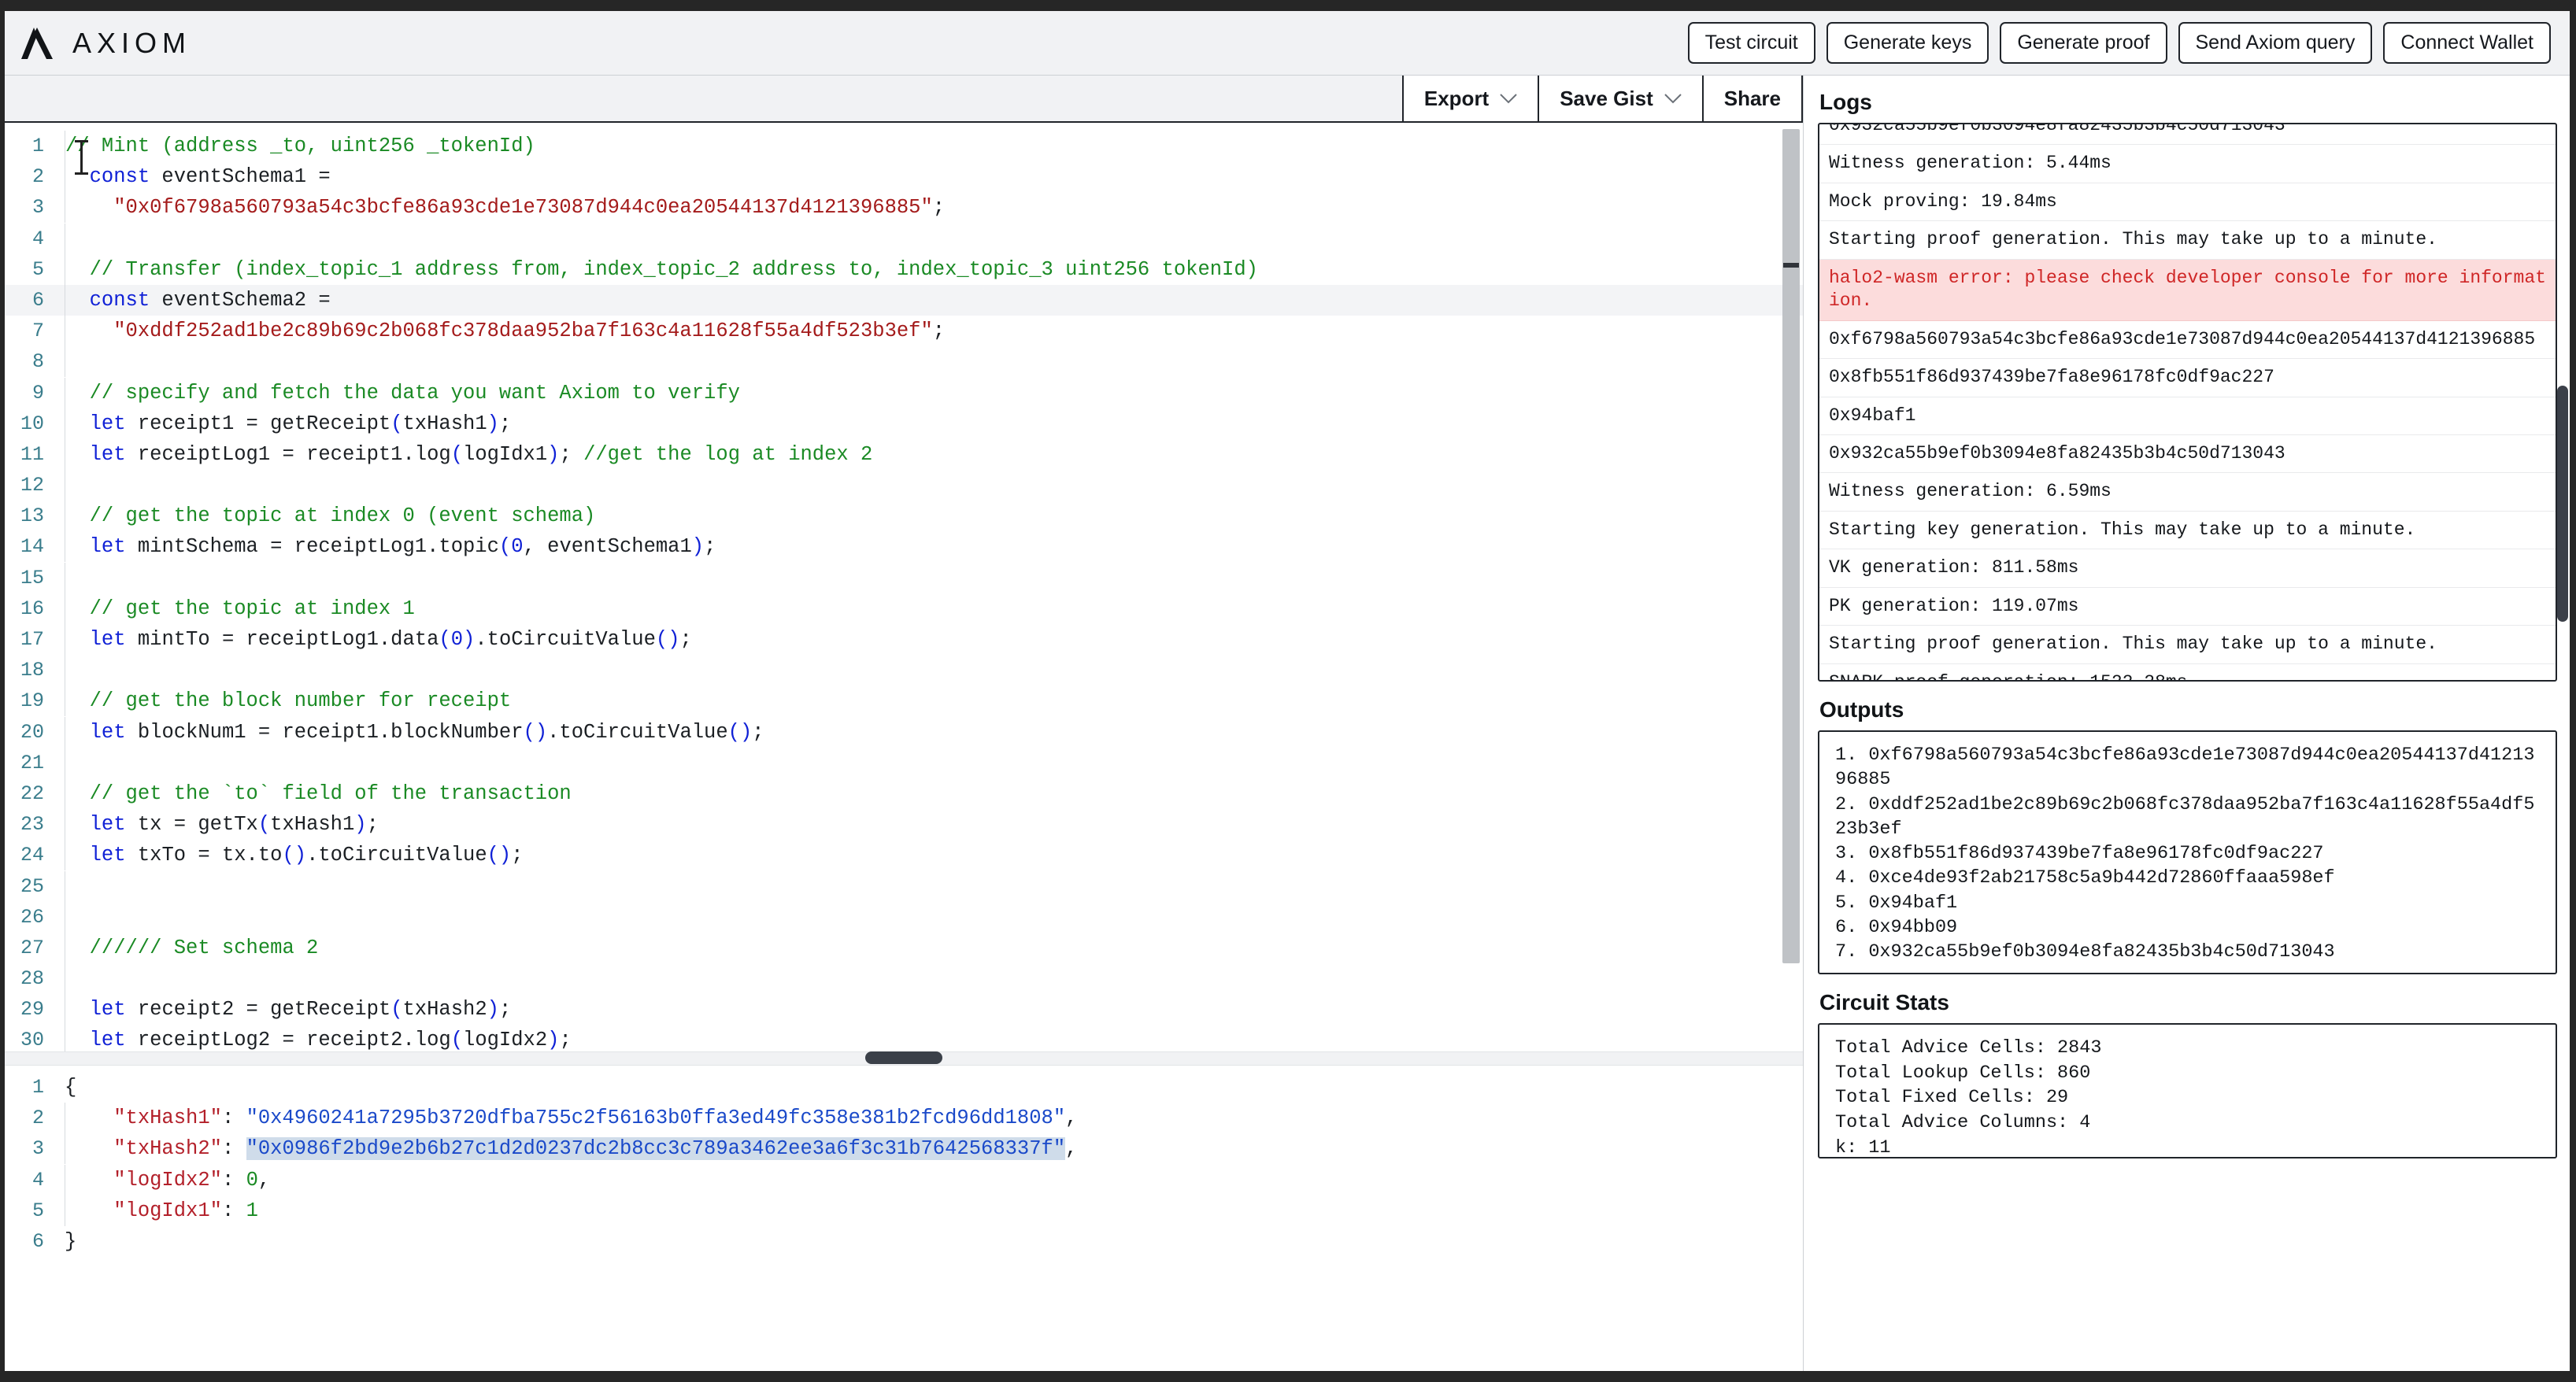 This screenshot has width=2576, height=1382. Describe the element at coordinates (71, 670) in the screenshot. I see `code-line-text` at that location.